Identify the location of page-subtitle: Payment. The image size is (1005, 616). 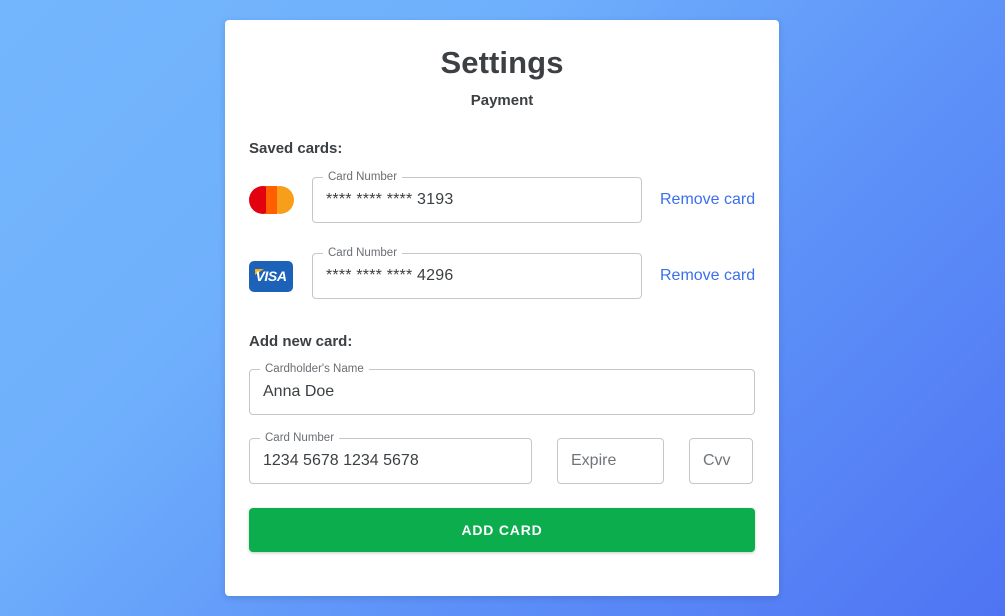
(502, 100).